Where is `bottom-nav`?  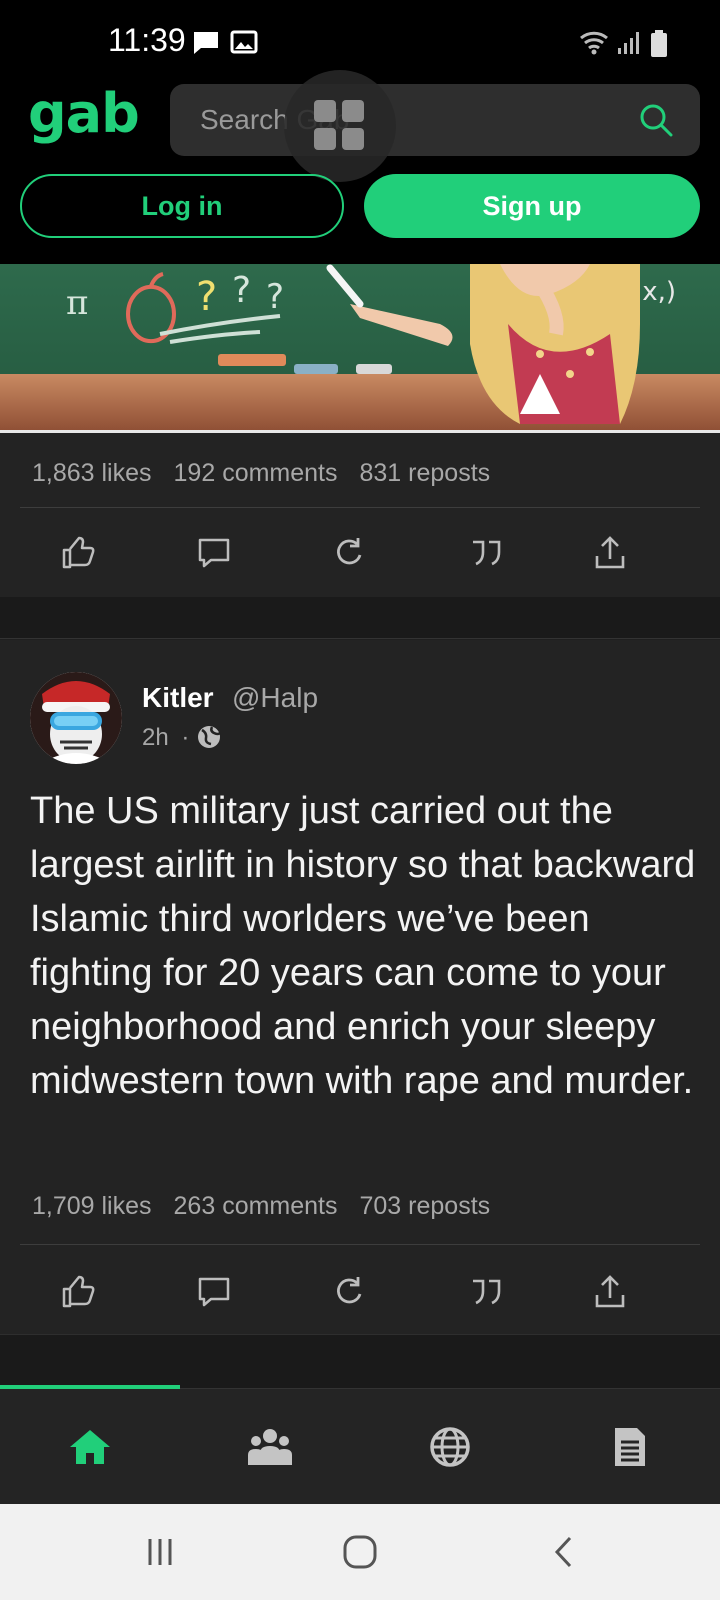
bottom-nav is located at coordinates (360, 1445).